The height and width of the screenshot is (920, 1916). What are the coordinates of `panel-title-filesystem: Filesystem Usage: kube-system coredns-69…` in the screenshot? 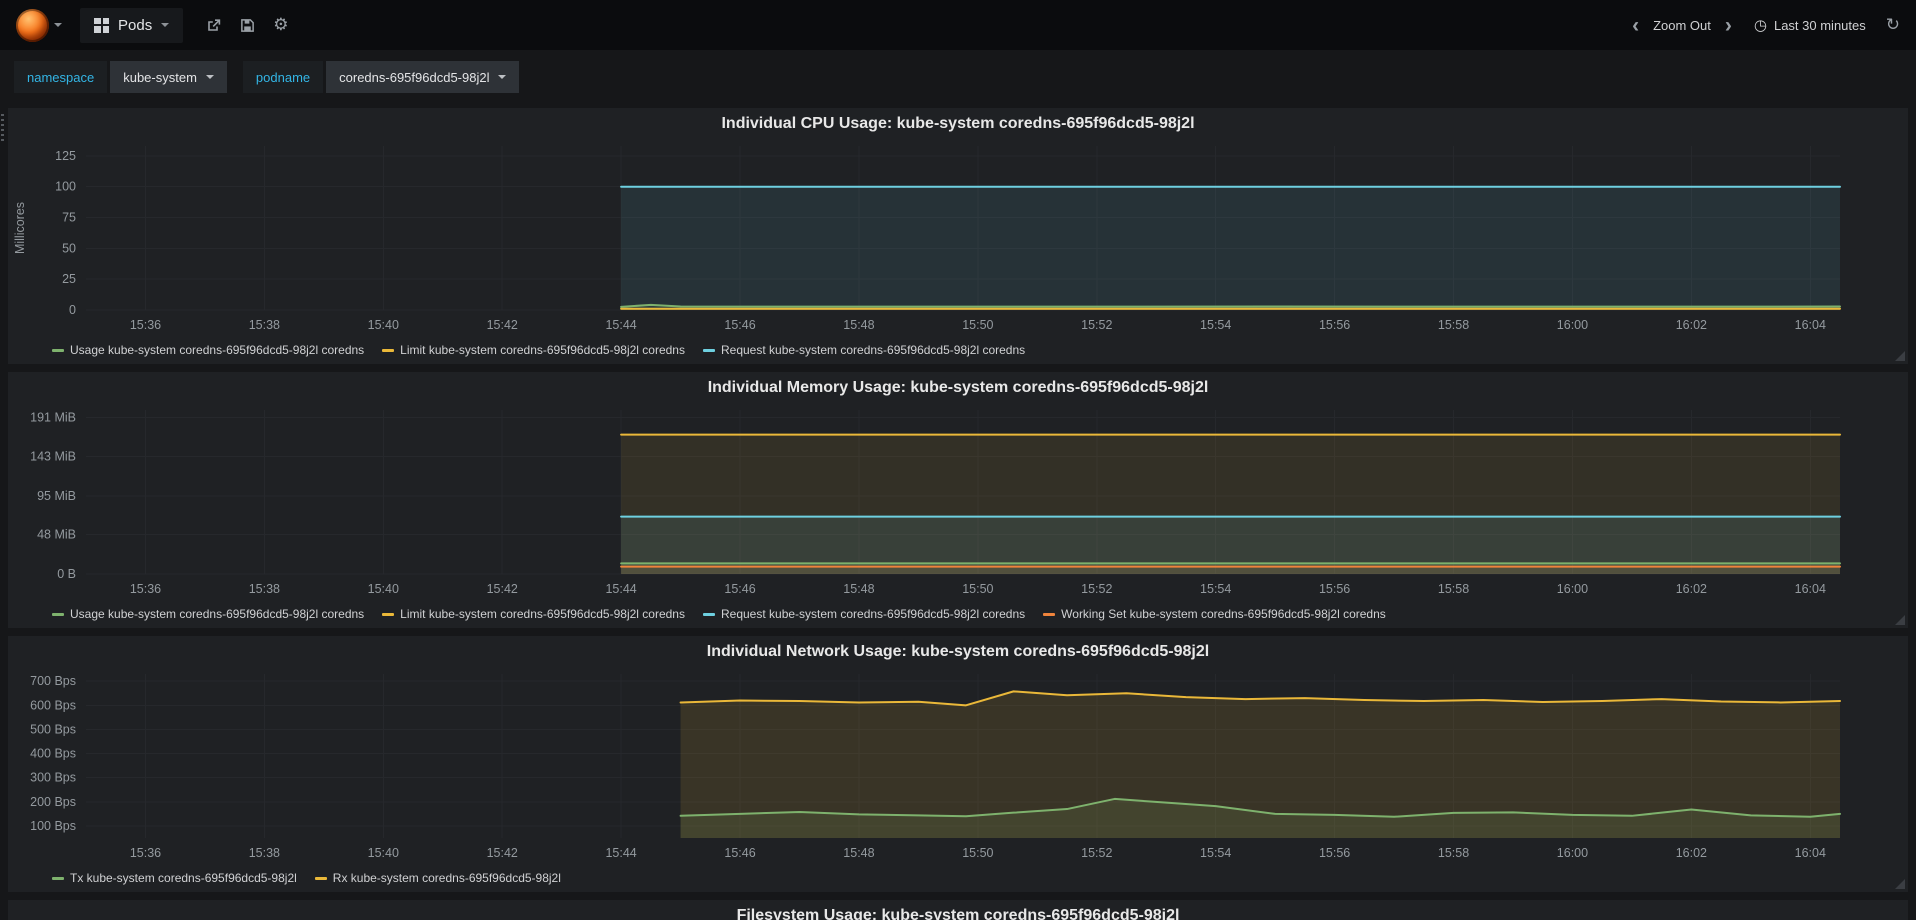 It's located at (958, 910).